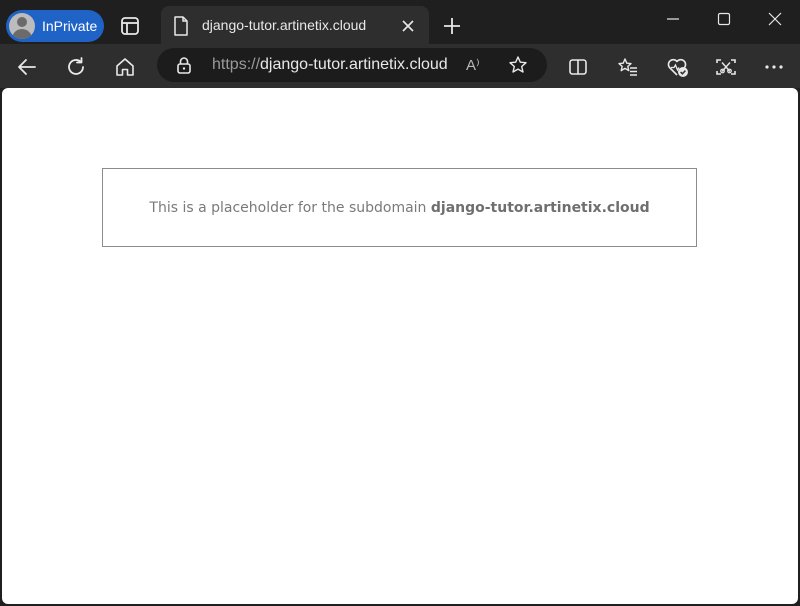 This screenshot has height=606, width=800. I want to click on back-arrow-icon, so click(27, 67).